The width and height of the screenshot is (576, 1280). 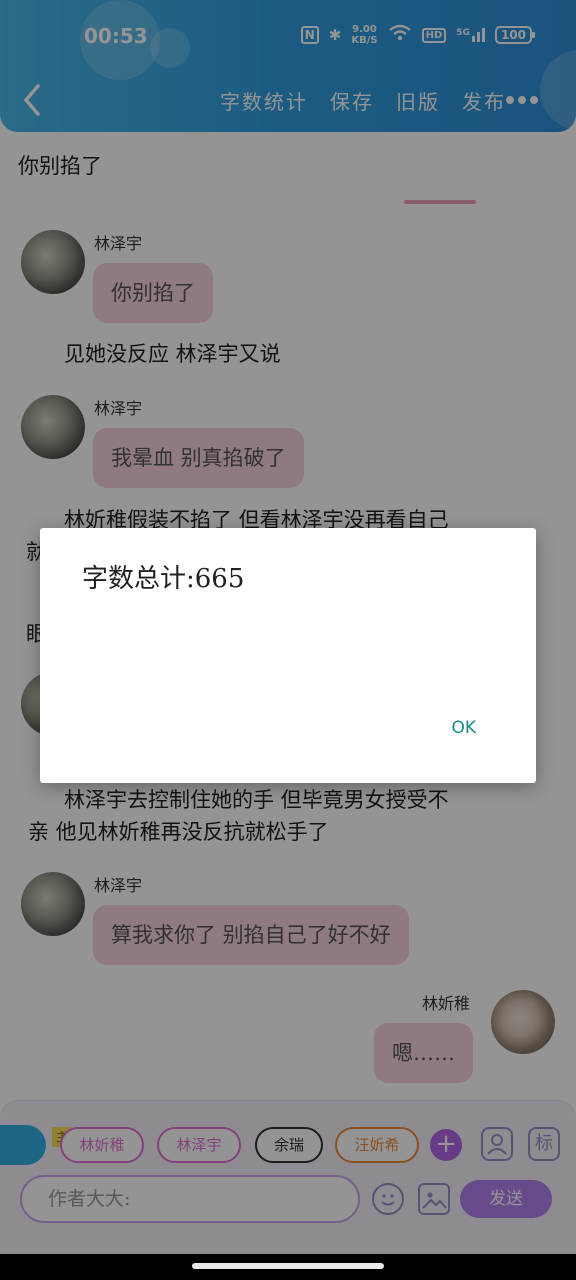 What do you see at coordinates (463, 728) in the screenshot?
I see `ok-button: OK` at bounding box center [463, 728].